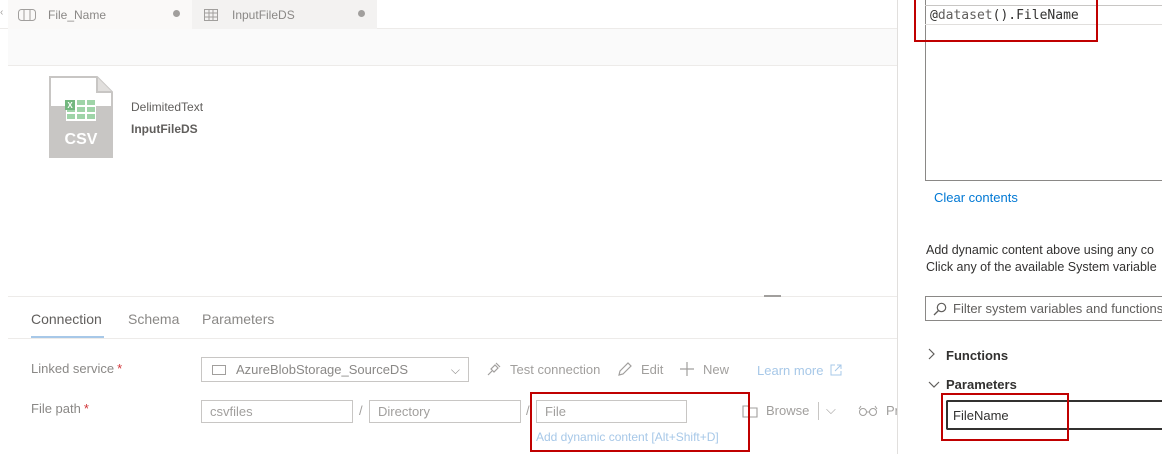  I want to click on chevron-right-icon, so click(934, 355).